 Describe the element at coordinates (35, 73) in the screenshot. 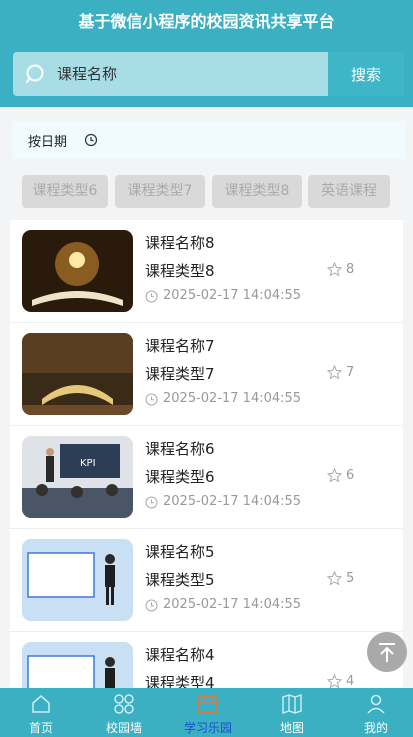

I see `search-icon` at that location.